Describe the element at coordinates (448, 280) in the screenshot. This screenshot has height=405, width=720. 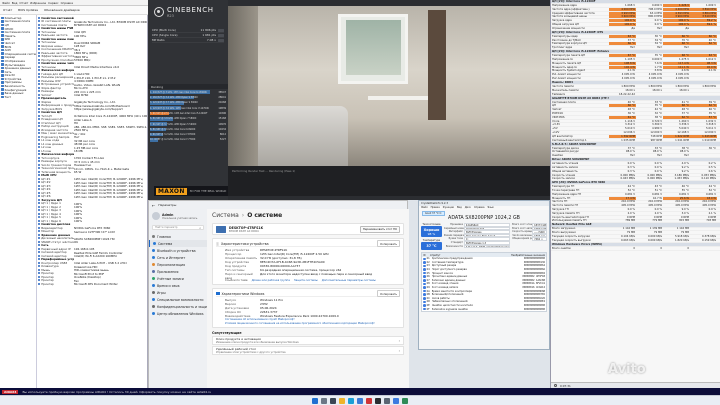
I see `smart-attribute: Записано единиц данных` at that location.